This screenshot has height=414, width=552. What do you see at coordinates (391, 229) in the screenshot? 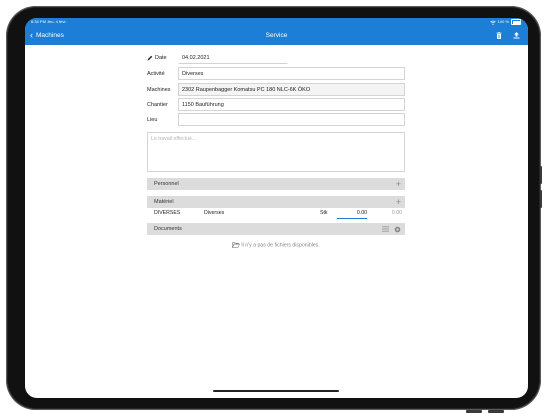
I see `documents-actions` at bounding box center [391, 229].